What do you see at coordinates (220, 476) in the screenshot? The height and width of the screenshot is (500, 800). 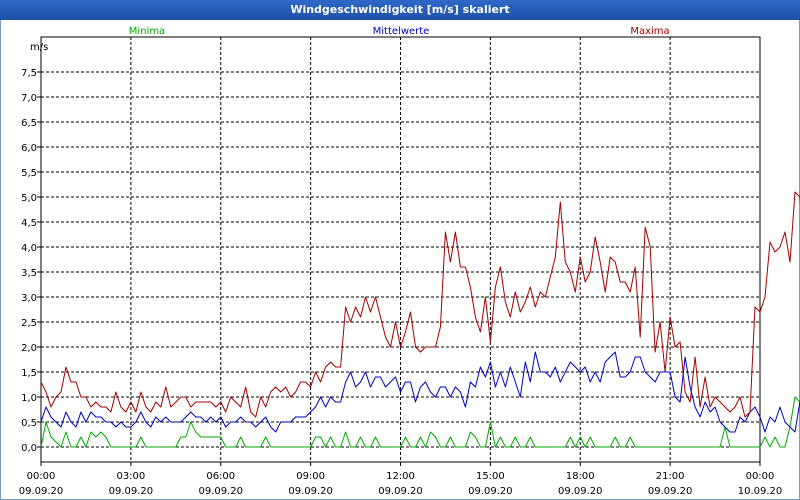 I see `x-tick-time: 06:00` at bounding box center [220, 476].